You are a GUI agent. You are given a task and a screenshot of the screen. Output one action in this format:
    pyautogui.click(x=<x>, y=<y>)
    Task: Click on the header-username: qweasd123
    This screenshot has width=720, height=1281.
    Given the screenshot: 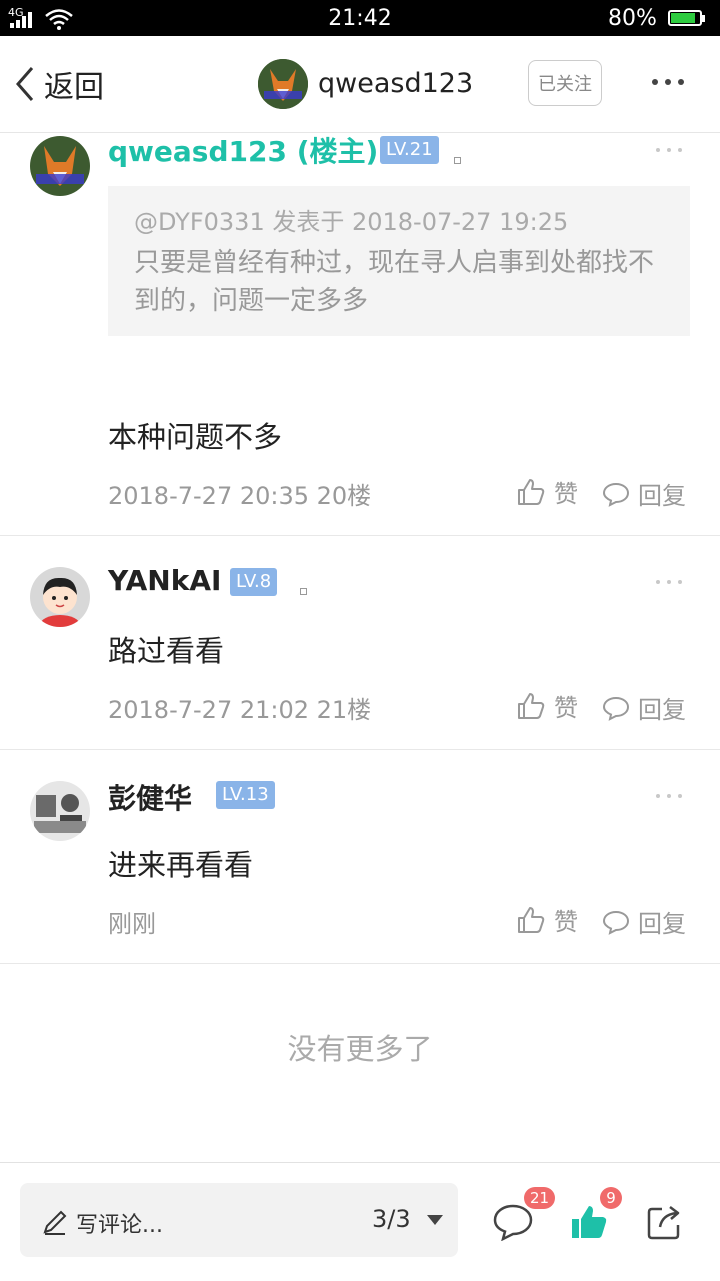 What is the action you would take?
    pyautogui.click(x=395, y=83)
    